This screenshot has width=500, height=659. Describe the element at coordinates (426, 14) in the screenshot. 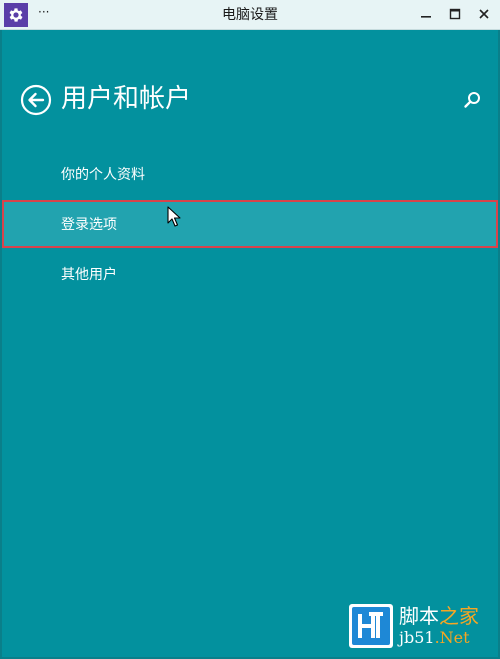

I see `minimize-button` at that location.